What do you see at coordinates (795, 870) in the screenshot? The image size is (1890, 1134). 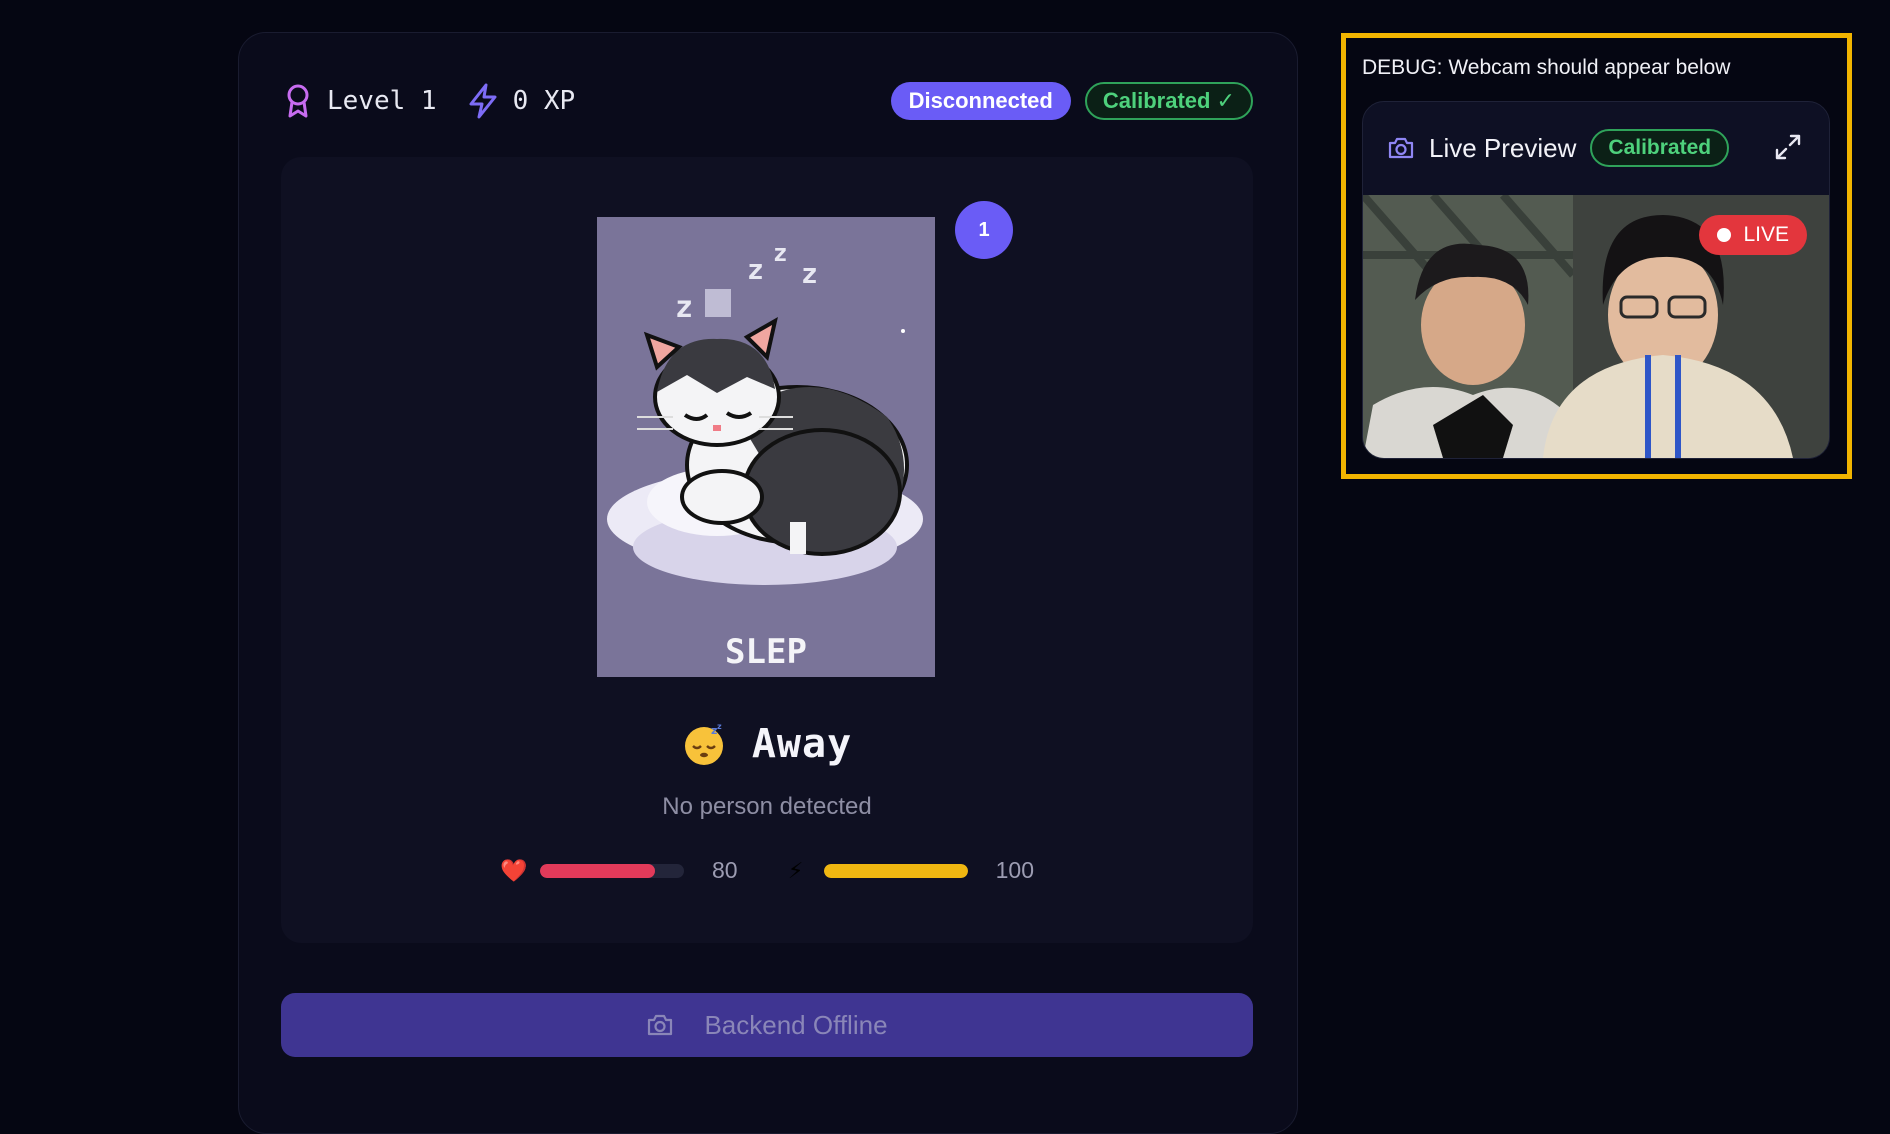 I see `lightning-icon: ⚡` at bounding box center [795, 870].